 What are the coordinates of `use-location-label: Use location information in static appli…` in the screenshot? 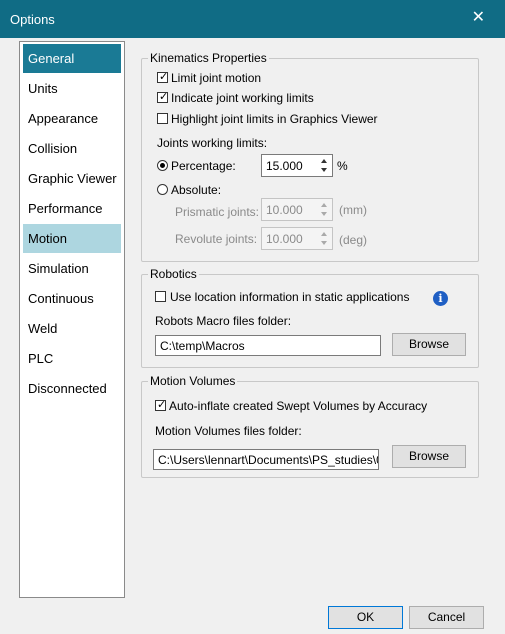 It's located at (290, 297).